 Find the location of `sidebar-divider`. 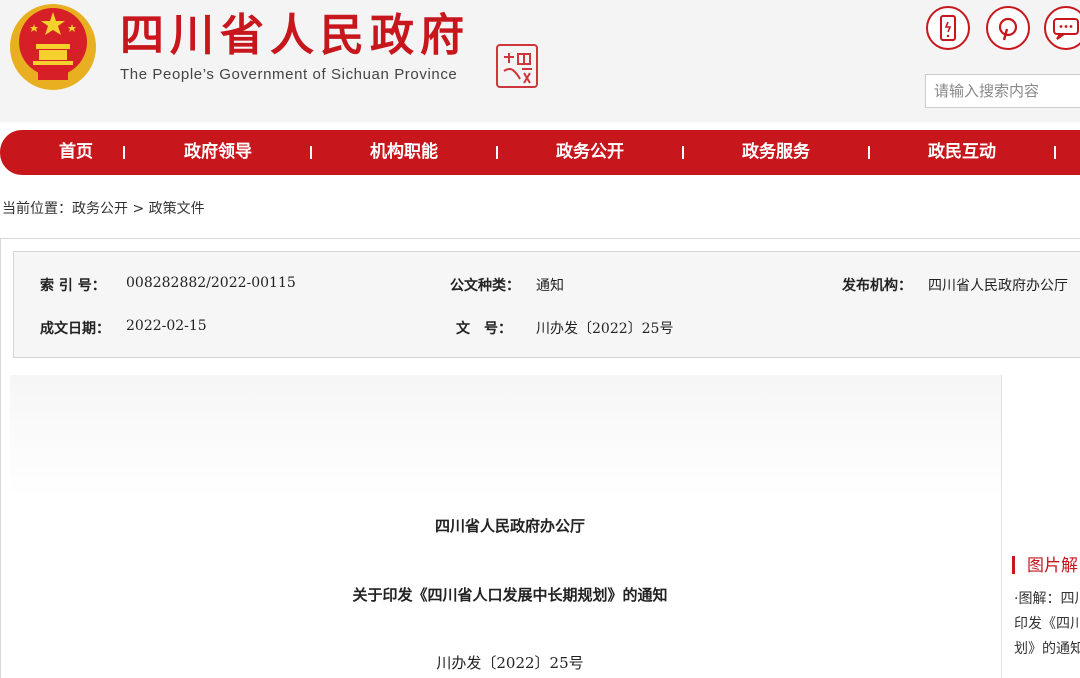

sidebar-divider is located at coordinates (1001, 526).